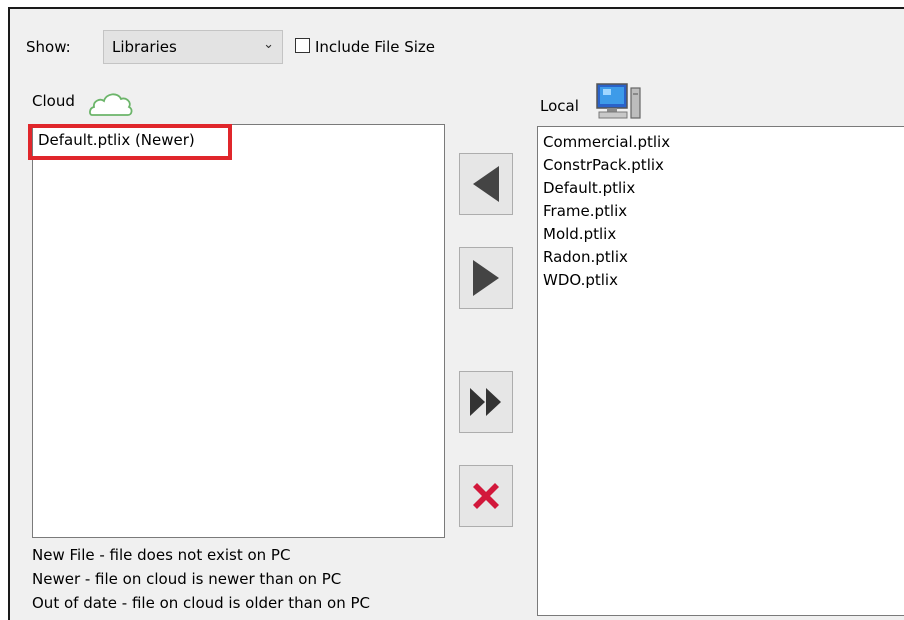  Describe the element at coordinates (606, 142) in the screenshot. I see `local-list-item: Commercial.ptlix` at that location.